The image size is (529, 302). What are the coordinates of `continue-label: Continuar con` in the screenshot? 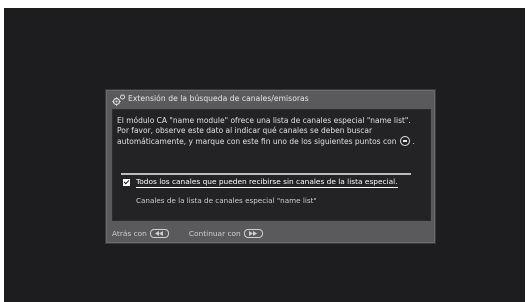 It's located at (214, 233).